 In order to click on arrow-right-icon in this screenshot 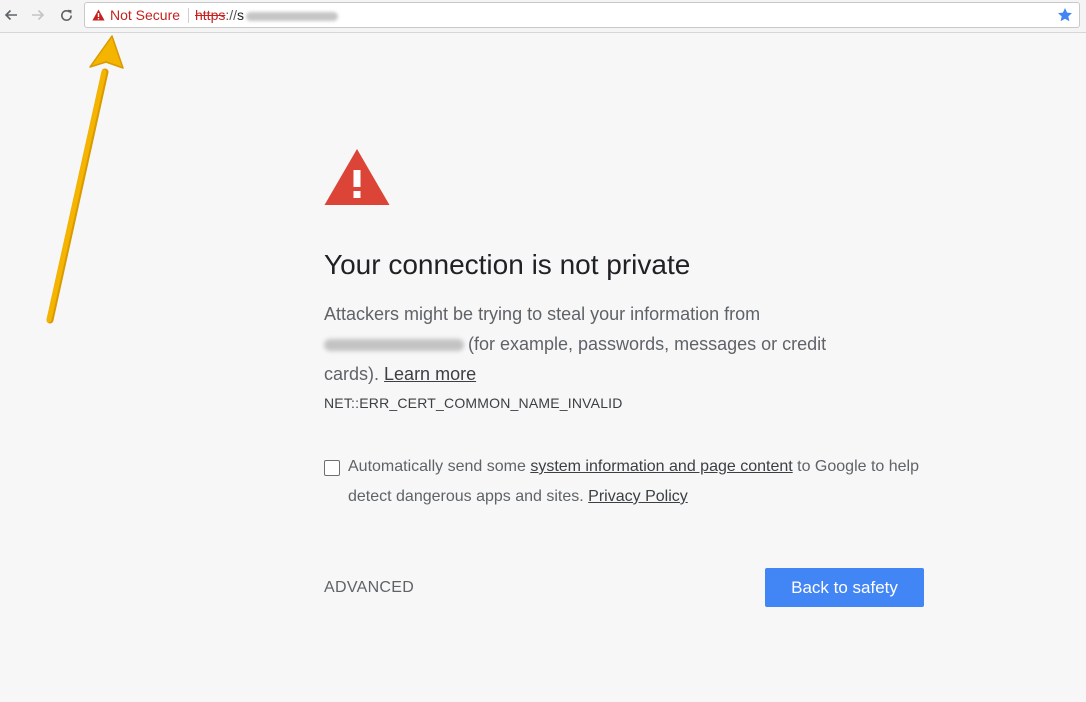, I will do `click(38, 15)`.